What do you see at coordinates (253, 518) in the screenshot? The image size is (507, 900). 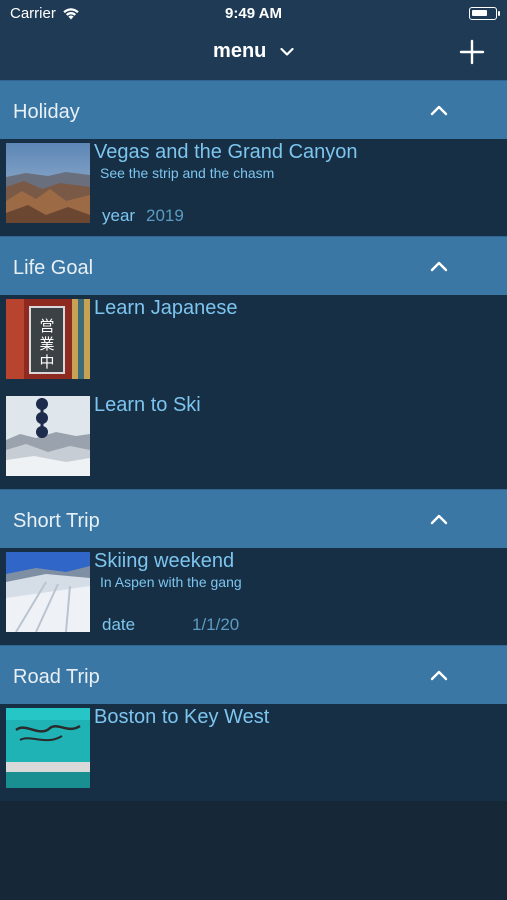 I see `section-header-short-trip: Short Trip` at bounding box center [253, 518].